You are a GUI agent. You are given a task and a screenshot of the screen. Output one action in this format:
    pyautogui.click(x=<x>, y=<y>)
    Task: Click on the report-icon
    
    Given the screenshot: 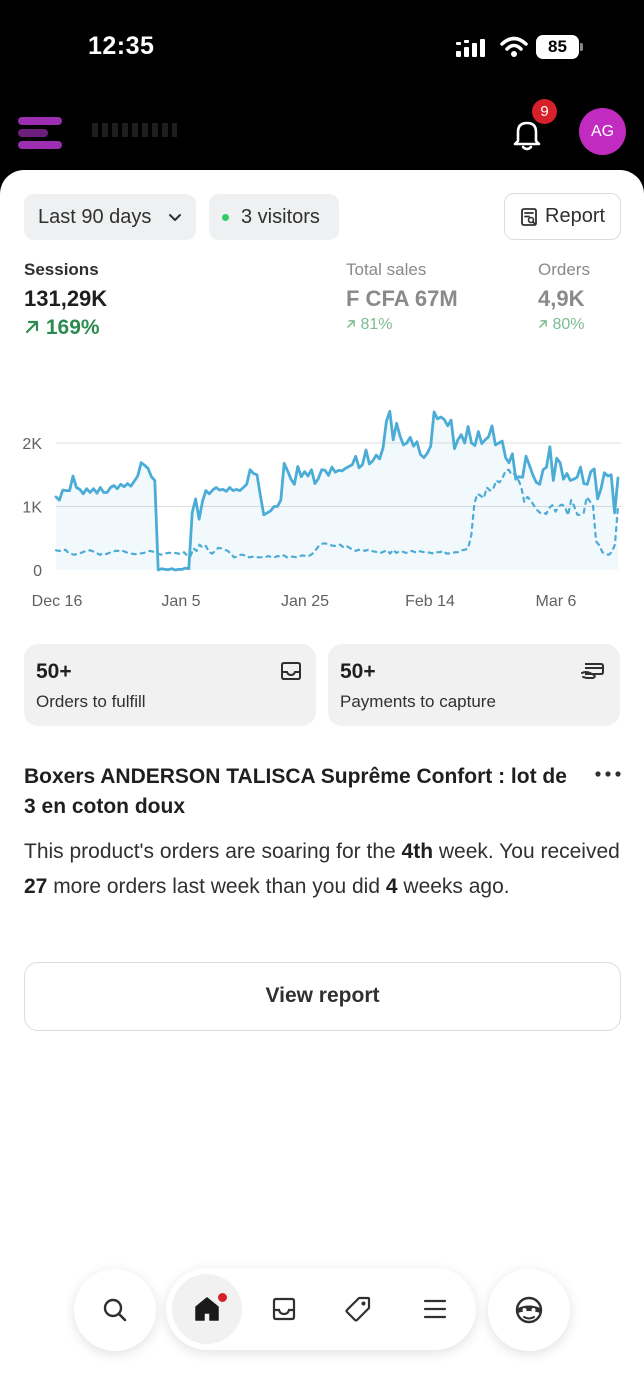 What is the action you would take?
    pyautogui.click(x=529, y=217)
    